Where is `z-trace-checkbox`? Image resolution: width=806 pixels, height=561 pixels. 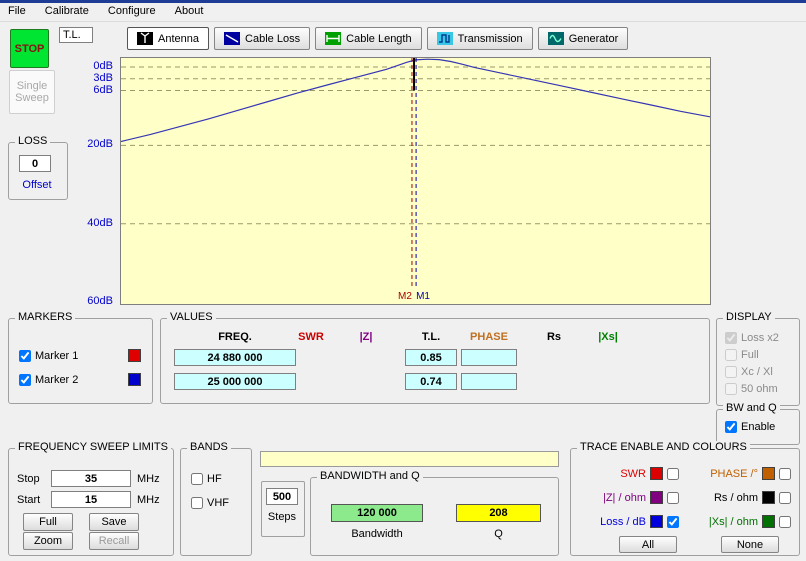
z-trace-checkbox is located at coordinates (673, 497).